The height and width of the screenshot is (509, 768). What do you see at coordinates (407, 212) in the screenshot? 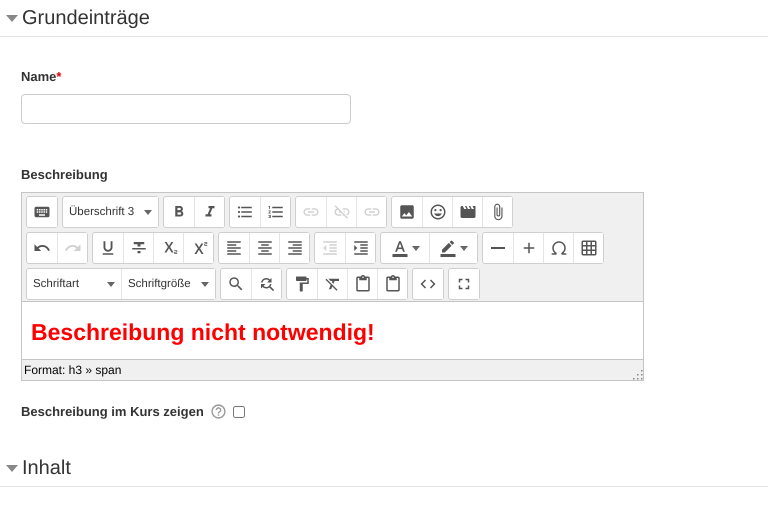
I see `image-icon` at bounding box center [407, 212].